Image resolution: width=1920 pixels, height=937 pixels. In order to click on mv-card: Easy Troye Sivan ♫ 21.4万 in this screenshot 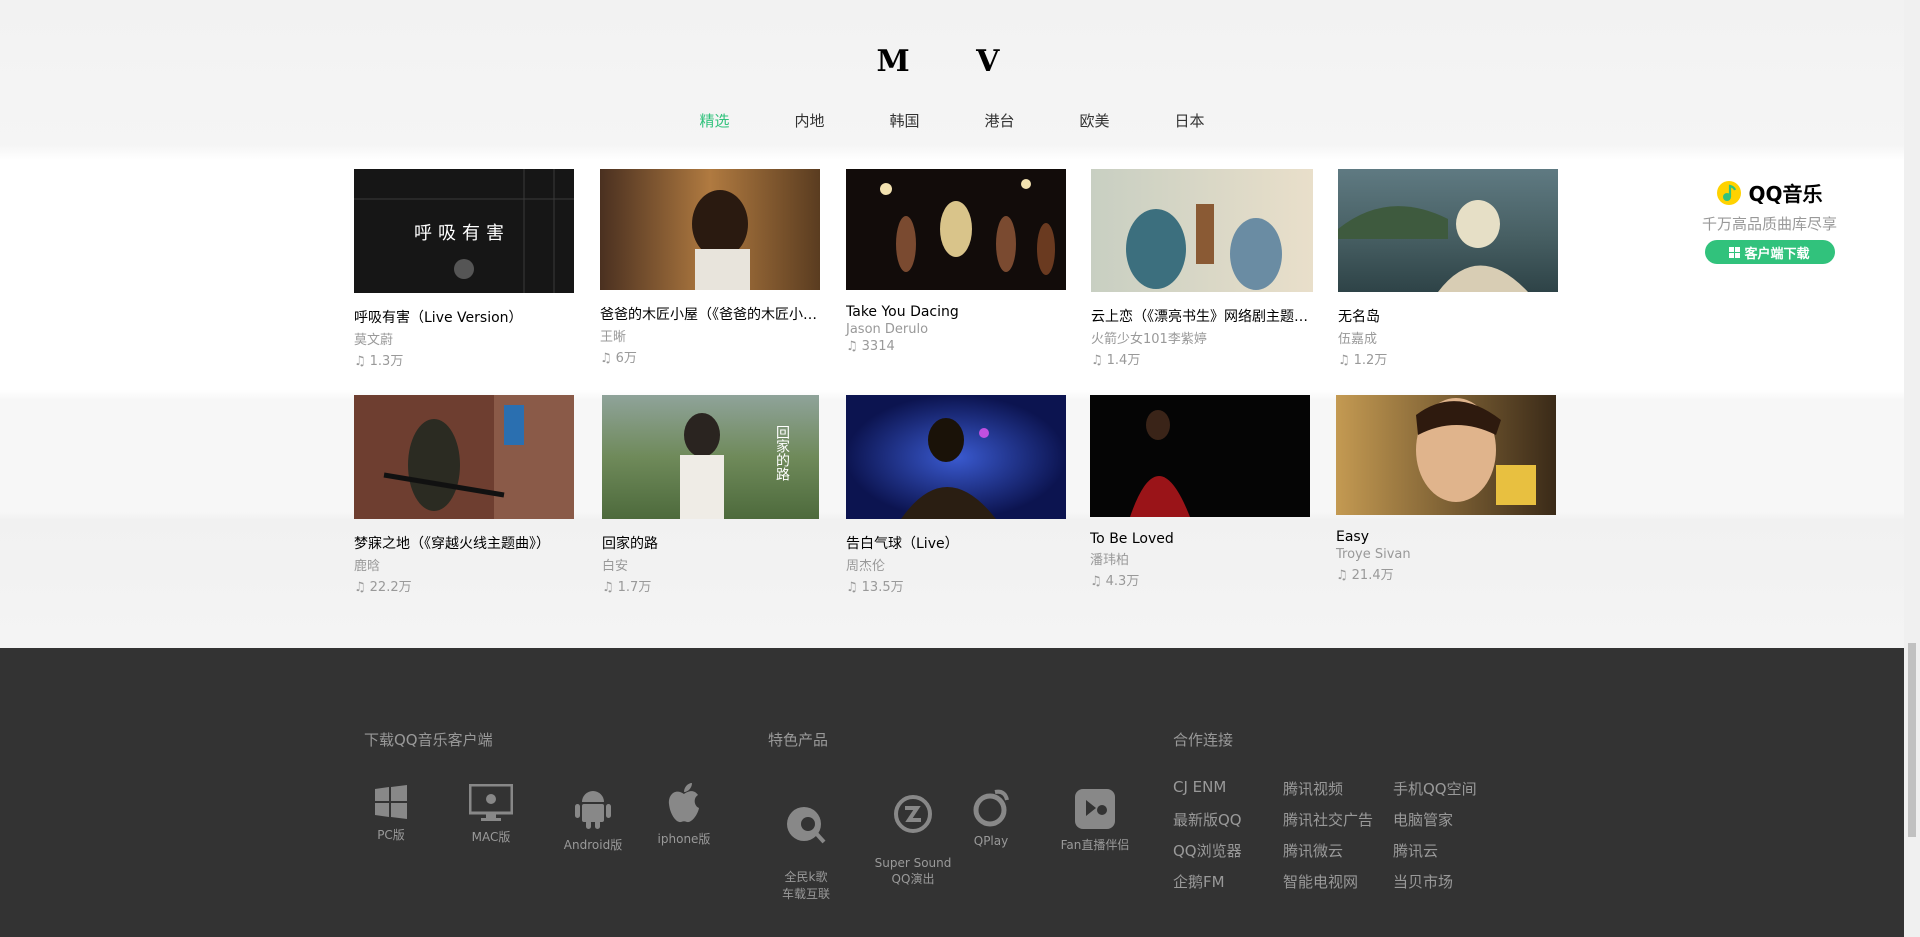, I will do `click(1446, 489)`.